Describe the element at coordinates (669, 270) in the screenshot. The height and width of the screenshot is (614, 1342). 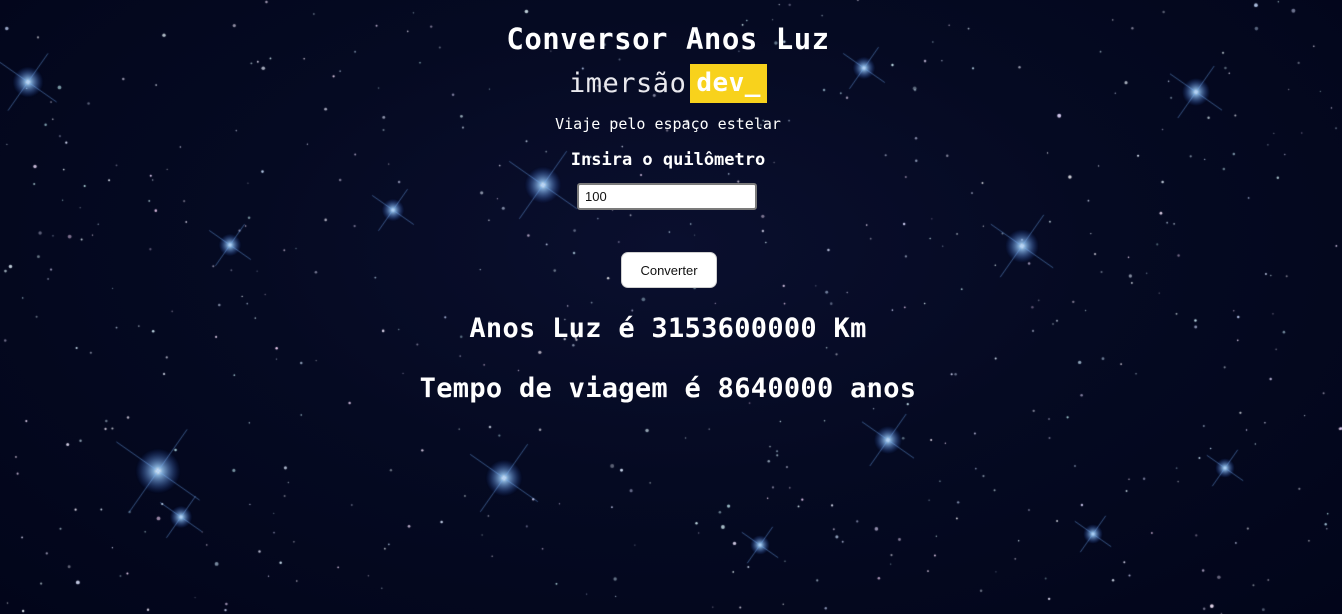
I see `convert-button: Converter` at that location.